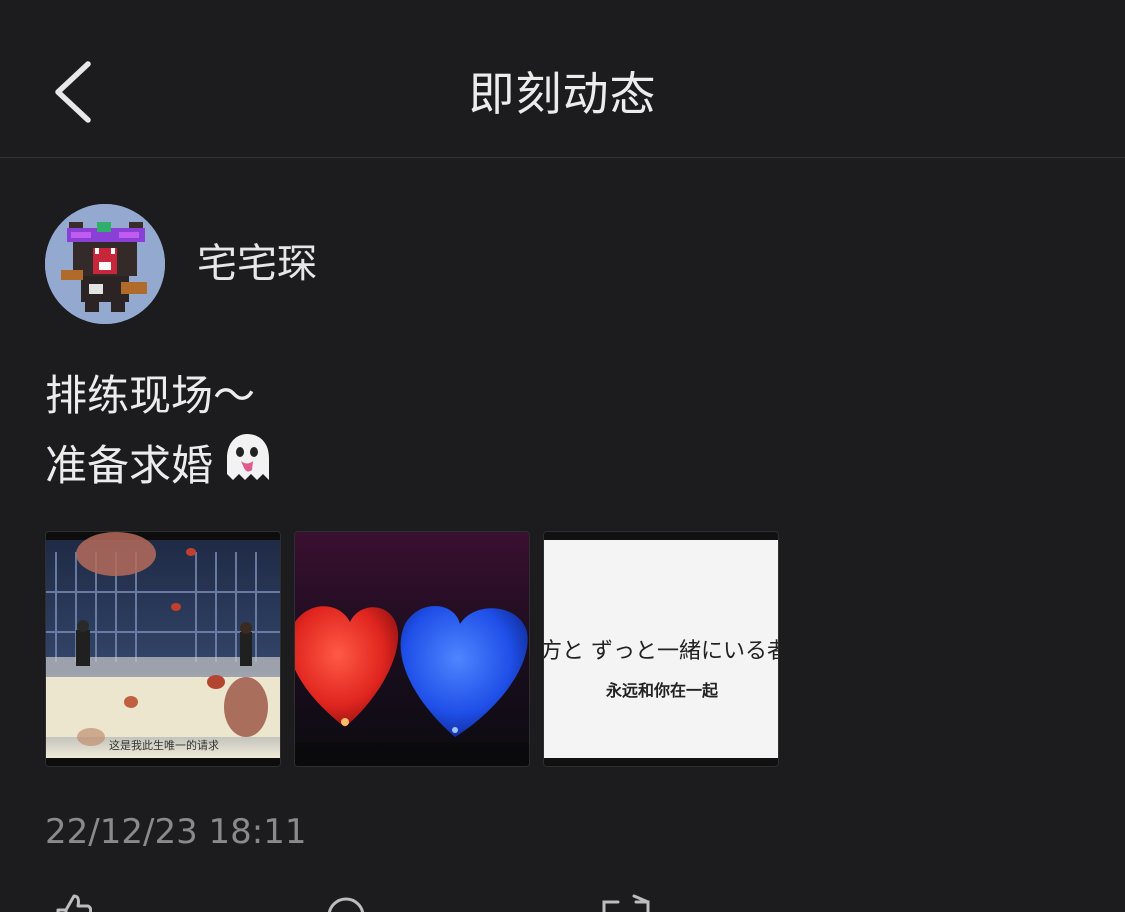 The height and width of the screenshot is (912, 1125). What do you see at coordinates (247, 468) in the screenshot?
I see `ghost-emoji-icon` at bounding box center [247, 468].